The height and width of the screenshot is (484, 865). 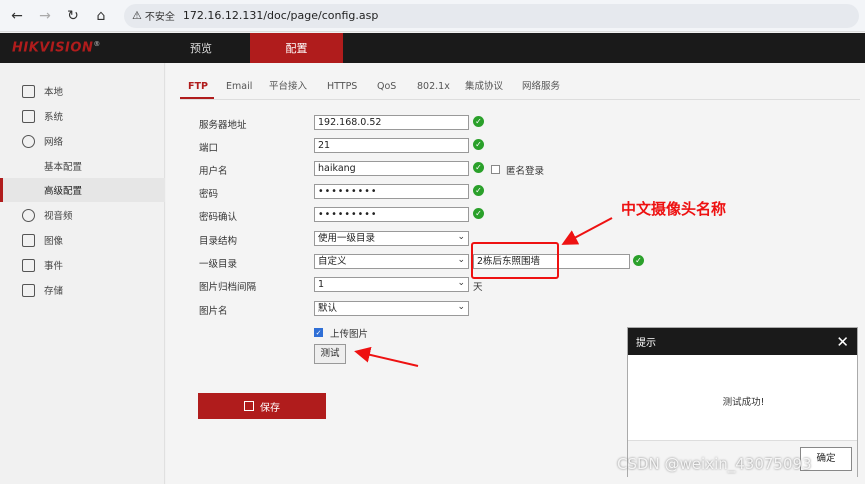 I want to click on watermark: CSDN @weixin_43075093, so click(x=714, y=464).